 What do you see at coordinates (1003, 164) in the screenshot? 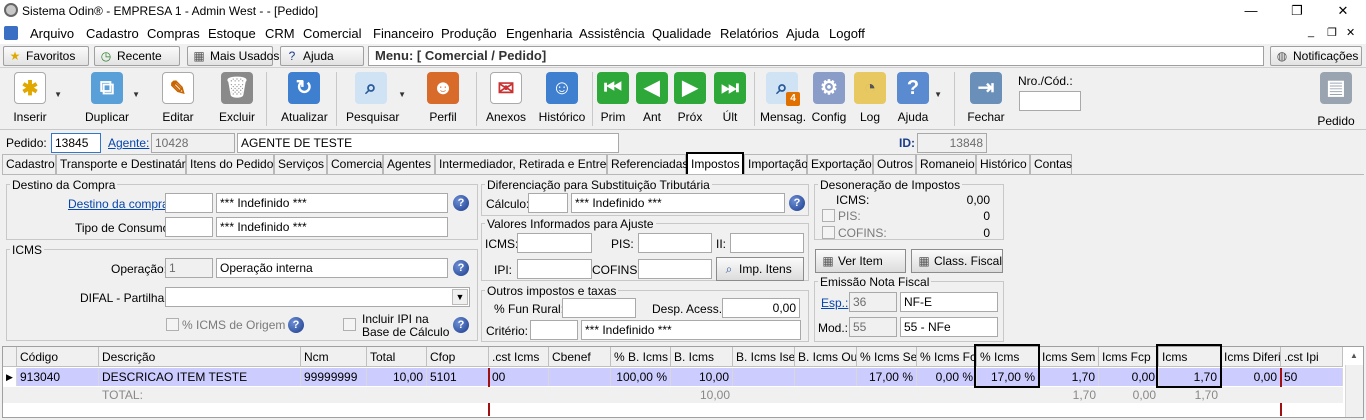
I see `tab-historico: Histórico` at bounding box center [1003, 164].